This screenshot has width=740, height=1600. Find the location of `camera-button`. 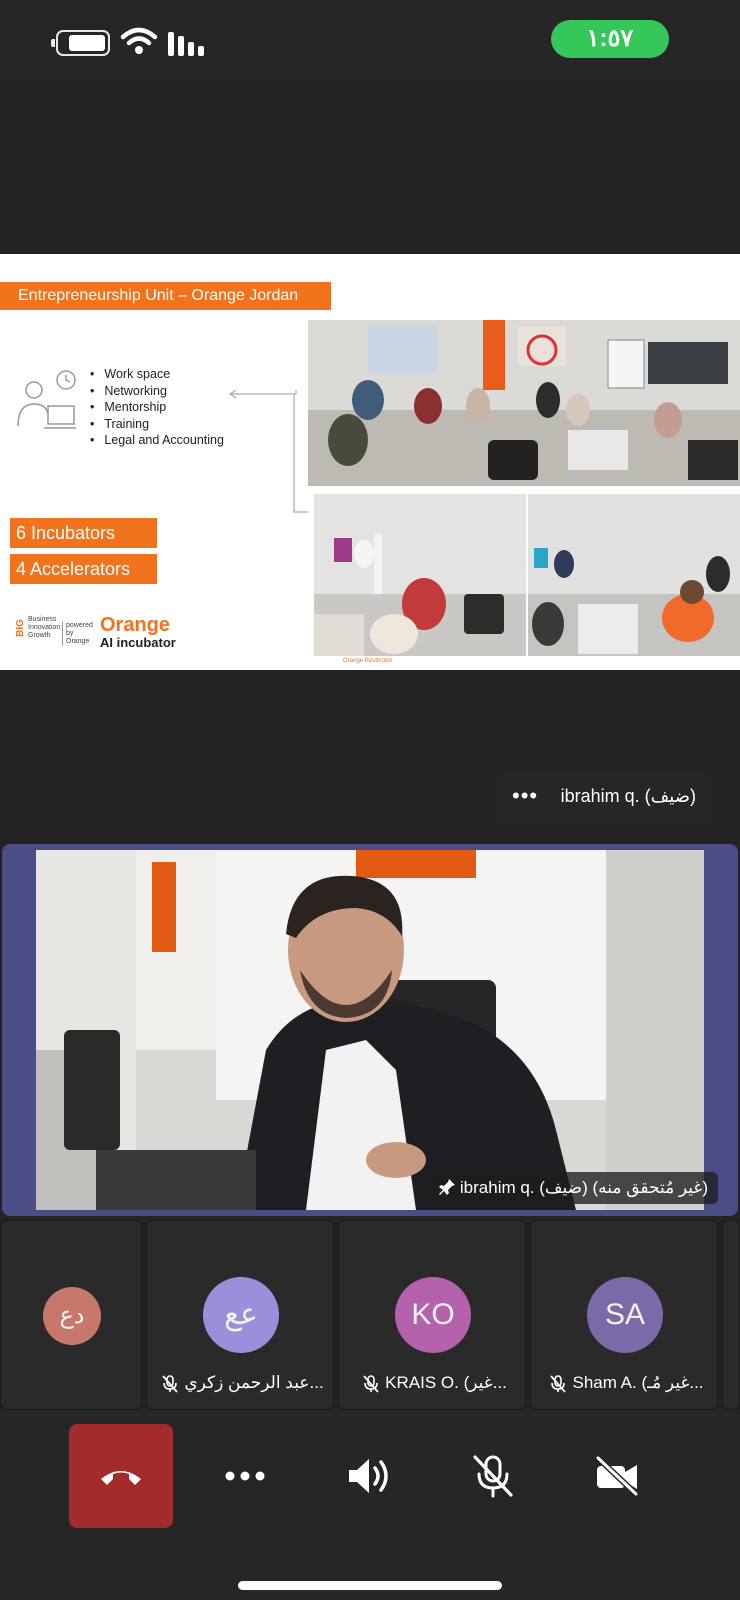

camera-button is located at coordinates (617, 1476).